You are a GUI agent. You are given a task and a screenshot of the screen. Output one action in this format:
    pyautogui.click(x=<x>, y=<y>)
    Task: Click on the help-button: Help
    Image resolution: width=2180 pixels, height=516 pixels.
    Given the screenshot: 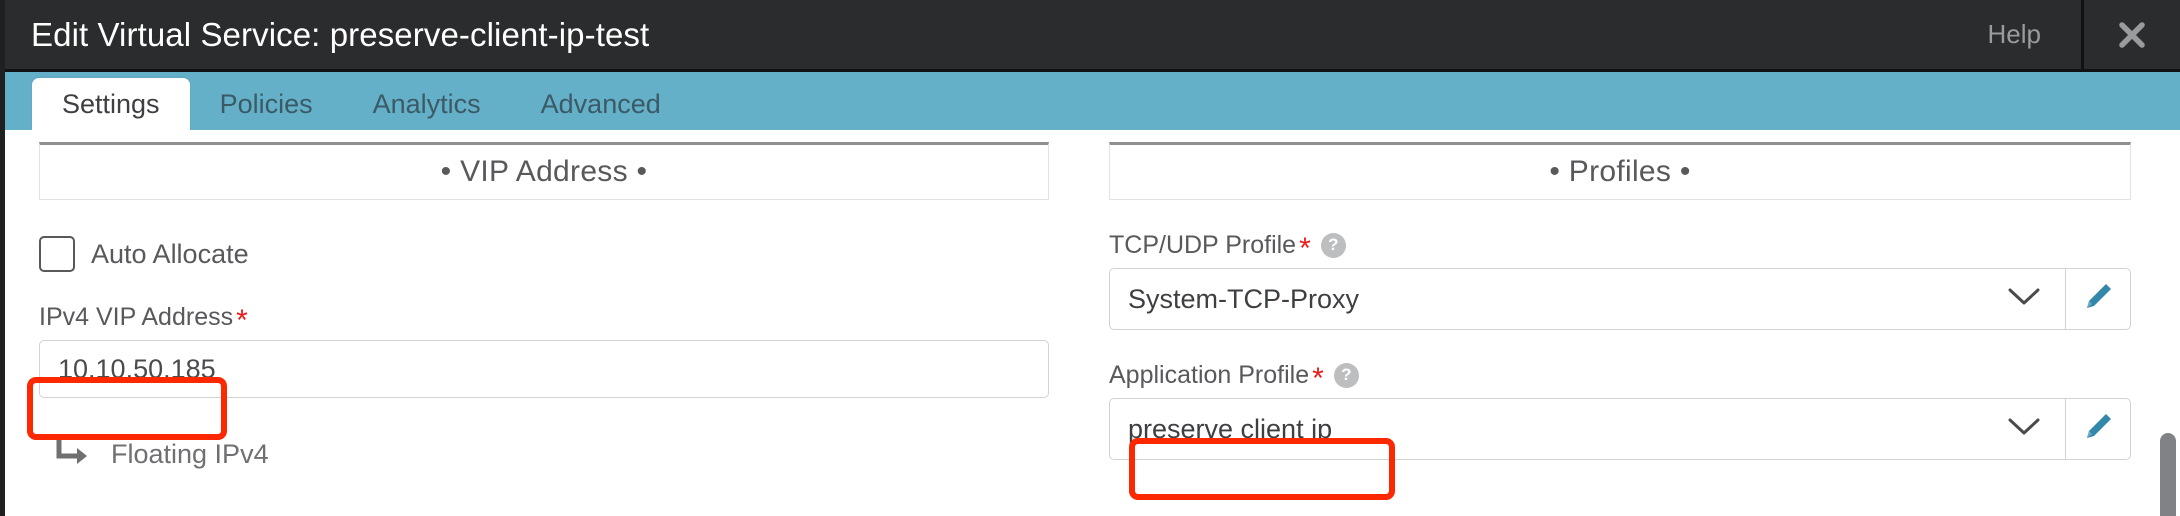 What is the action you would take?
    pyautogui.click(x=2016, y=35)
    